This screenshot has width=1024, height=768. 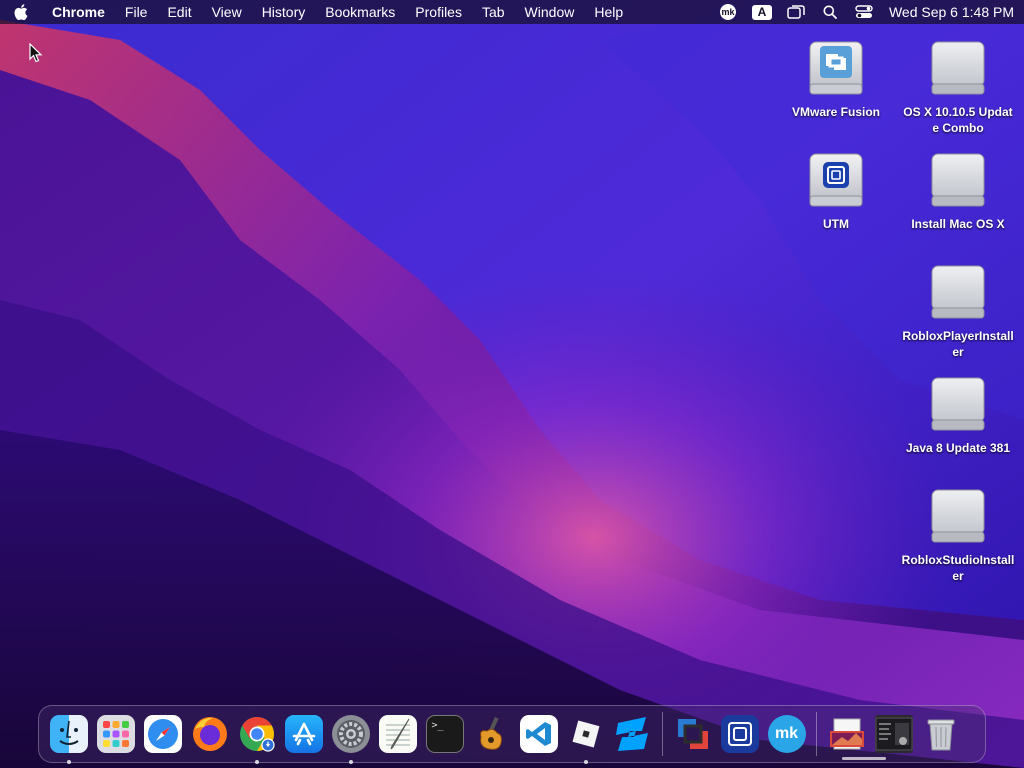 What do you see at coordinates (227, 12) in the screenshot?
I see `menu-view: View` at bounding box center [227, 12].